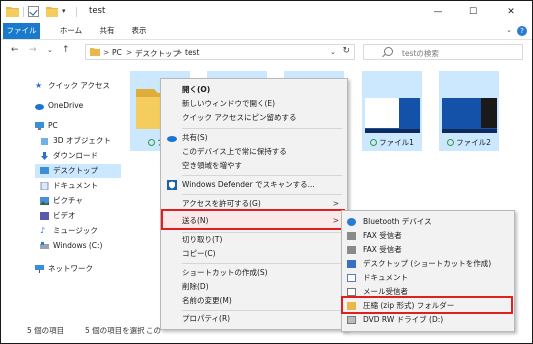 The height and width of the screenshot is (344, 533). I want to click on up-button: ↑, so click(66, 50).